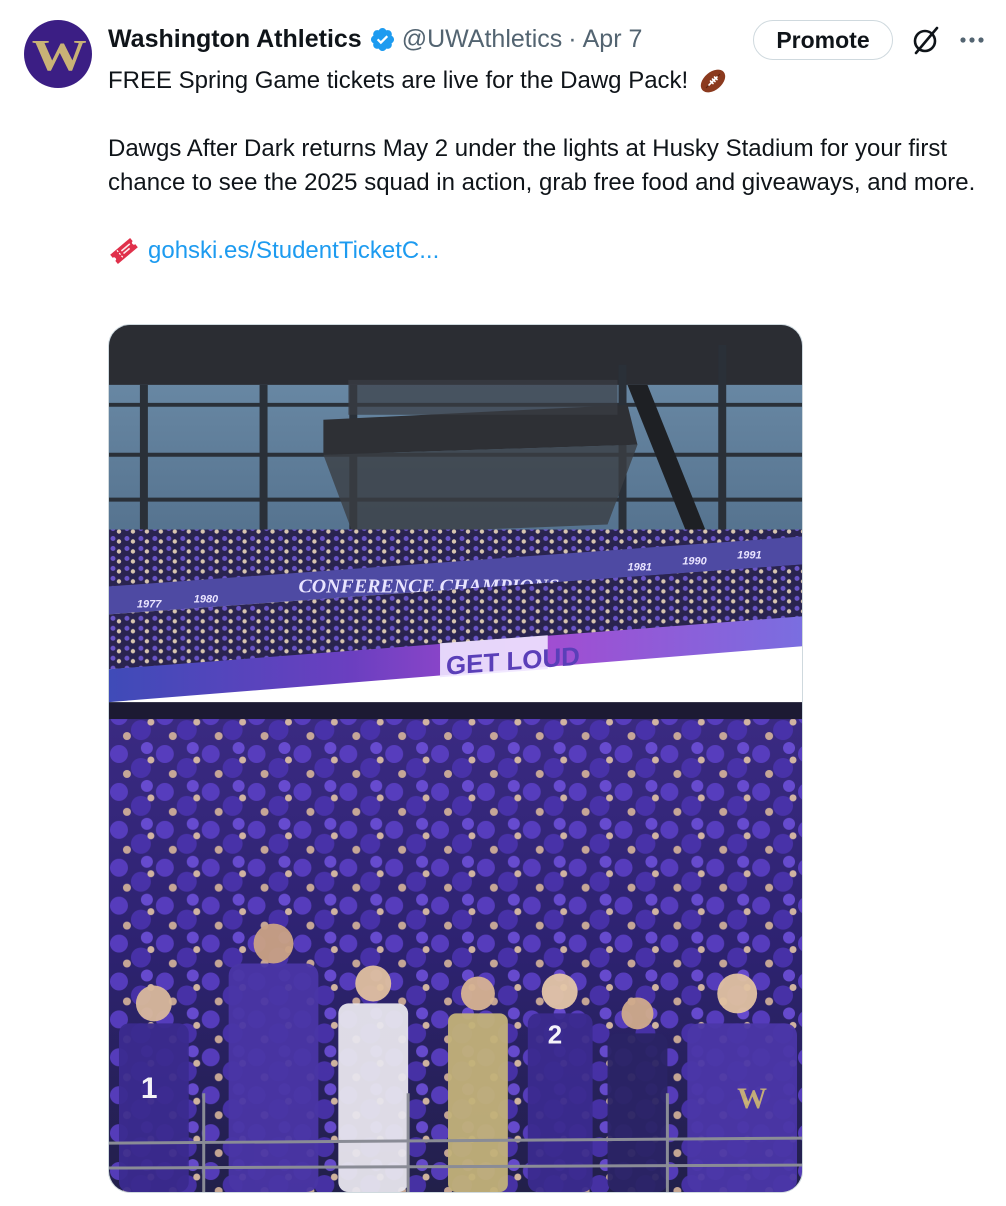 The image size is (1006, 1206). Describe the element at coordinates (752, 1098) in the screenshot. I see `svg-text: W` at that location.